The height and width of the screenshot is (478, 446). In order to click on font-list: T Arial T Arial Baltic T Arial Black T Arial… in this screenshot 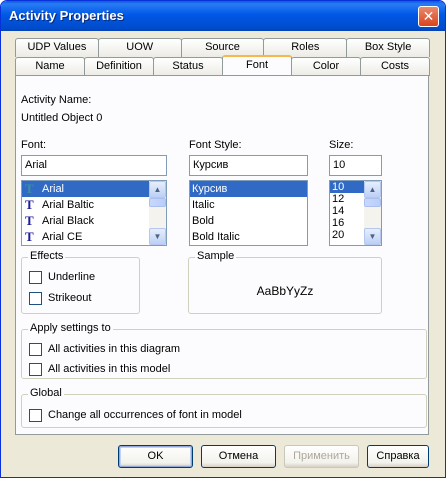, I will do `click(94, 213)`.